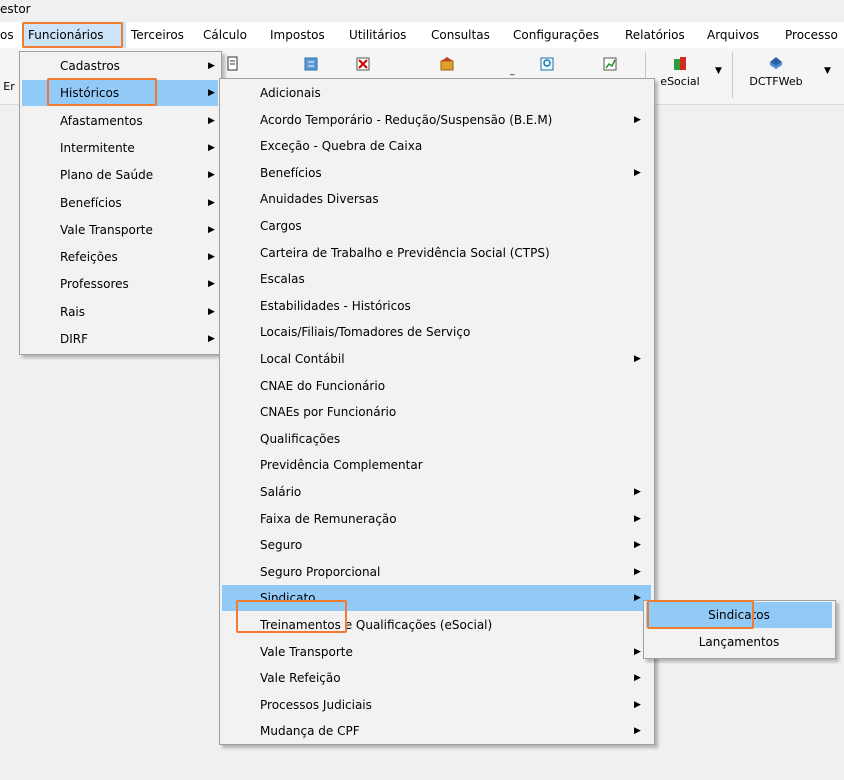 The image size is (844, 780). What do you see at coordinates (436, 705) in the screenshot?
I see `menu2-item-processos-judiciais: Processos Judiciais ▶` at bounding box center [436, 705].